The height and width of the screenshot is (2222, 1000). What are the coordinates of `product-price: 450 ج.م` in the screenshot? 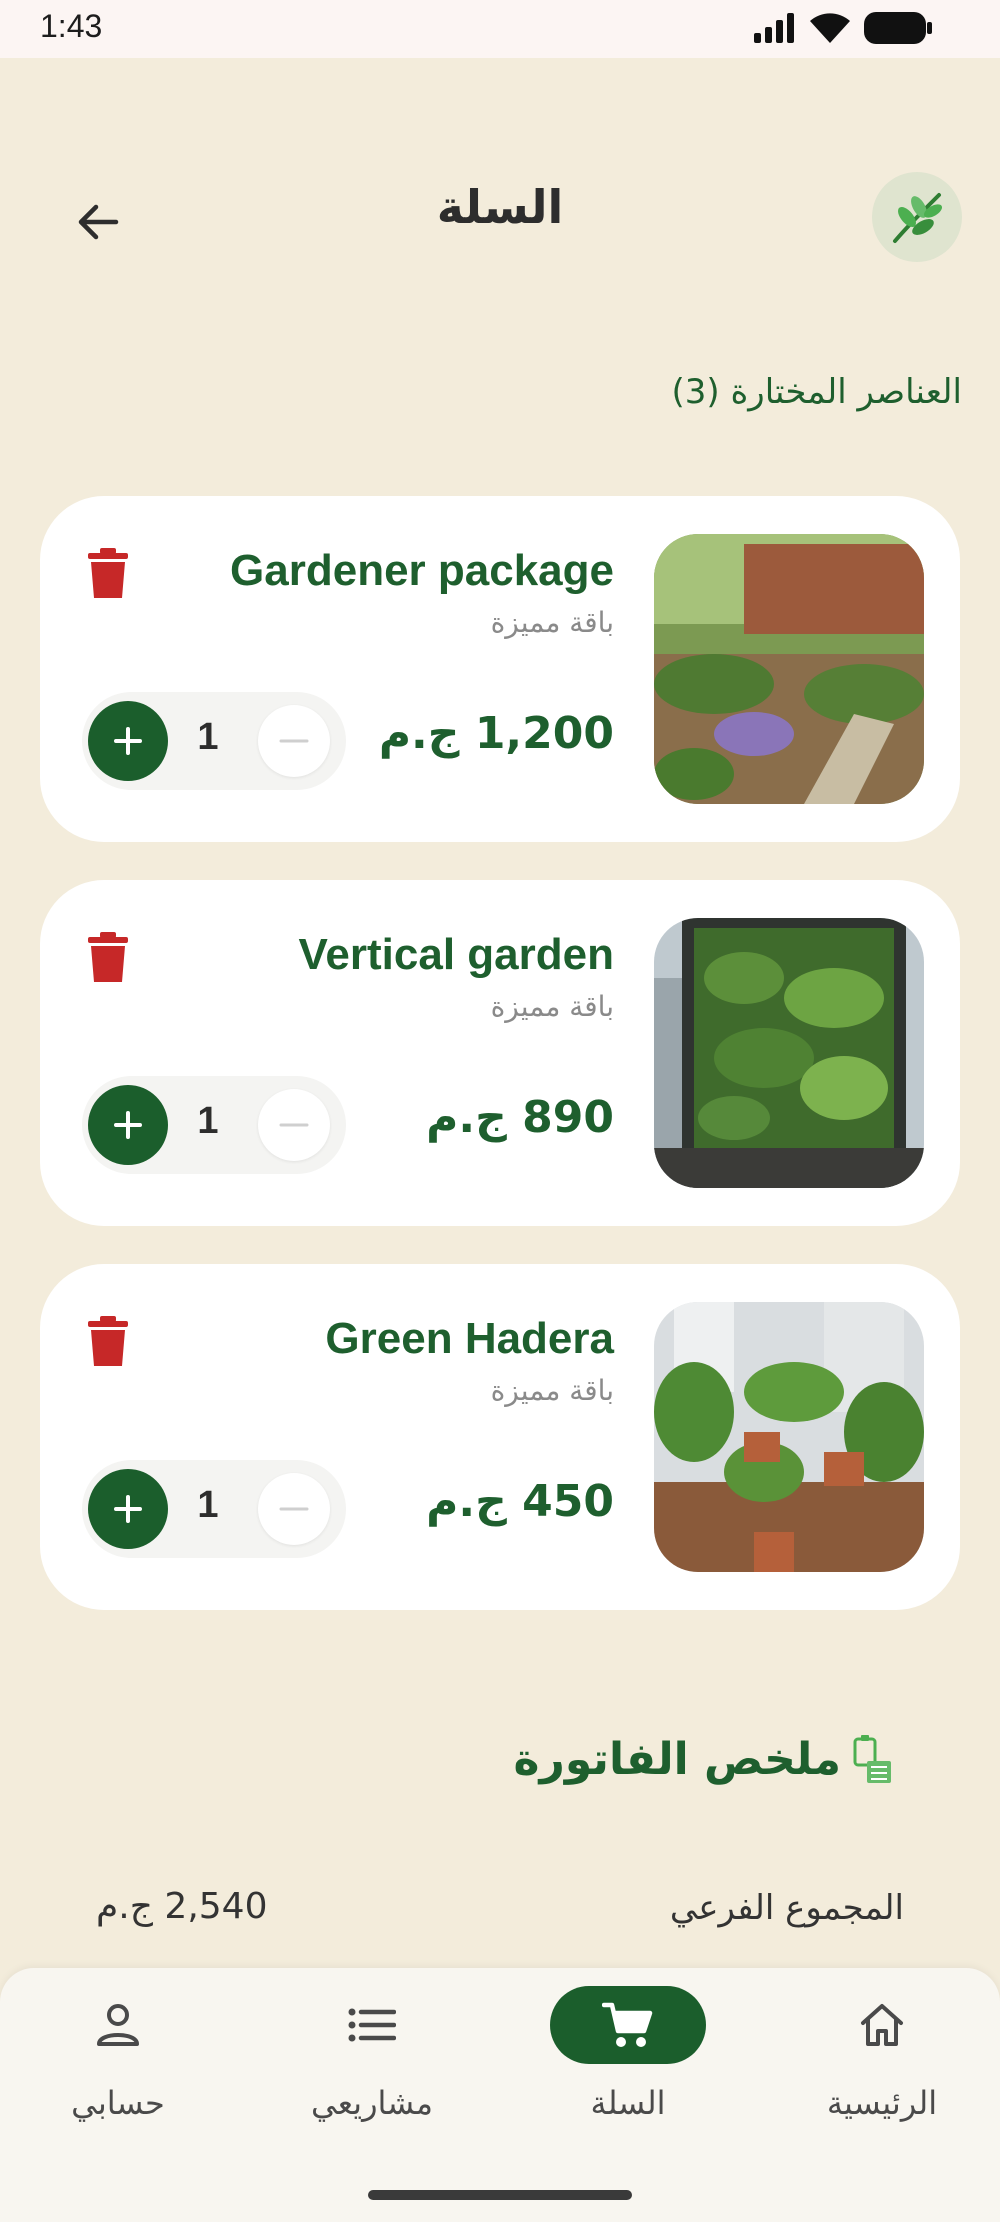 It's located at (520, 1501).